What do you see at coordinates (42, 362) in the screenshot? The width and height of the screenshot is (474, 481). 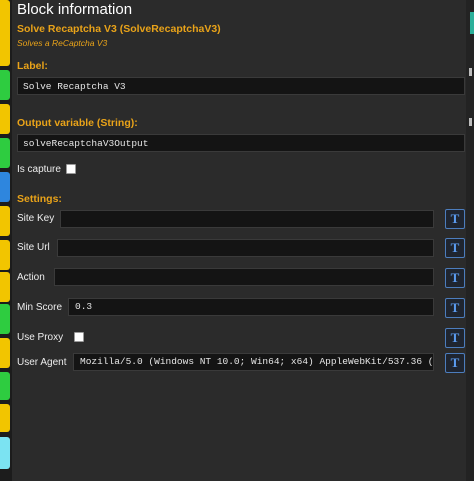 I see `user-agent-label: User Agent` at bounding box center [42, 362].